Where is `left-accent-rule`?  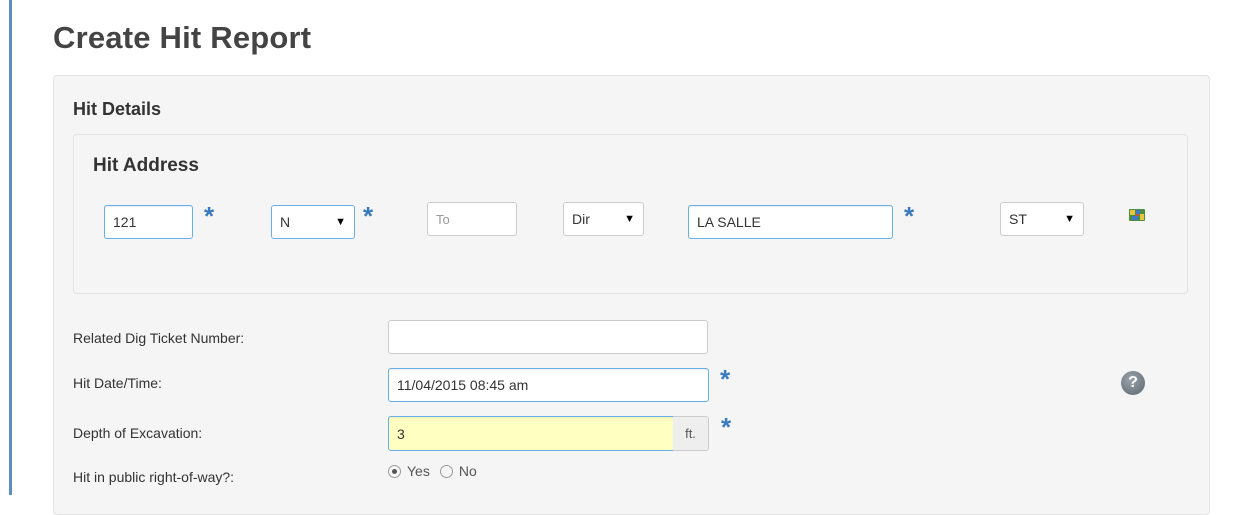 left-accent-rule is located at coordinates (10, 247).